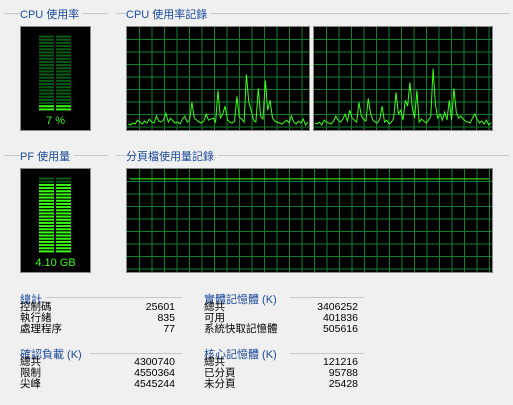 The width and height of the screenshot is (513, 405). What do you see at coordinates (172, 156) in the screenshot?
I see `pf-history-title: 分頁檔使用量記錄` at bounding box center [172, 156].